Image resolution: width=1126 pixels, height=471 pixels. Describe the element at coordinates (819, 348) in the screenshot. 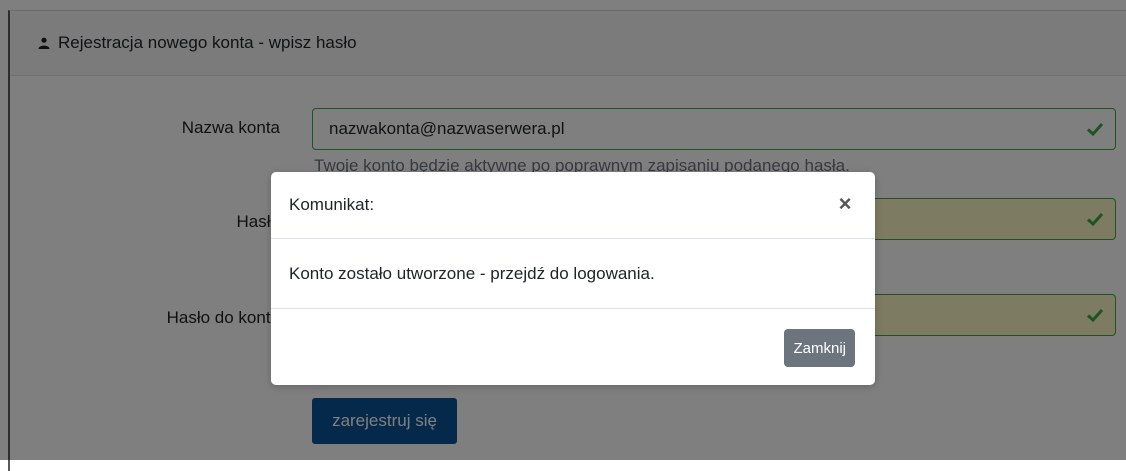

I see `close-button: Zamknij` at that location.